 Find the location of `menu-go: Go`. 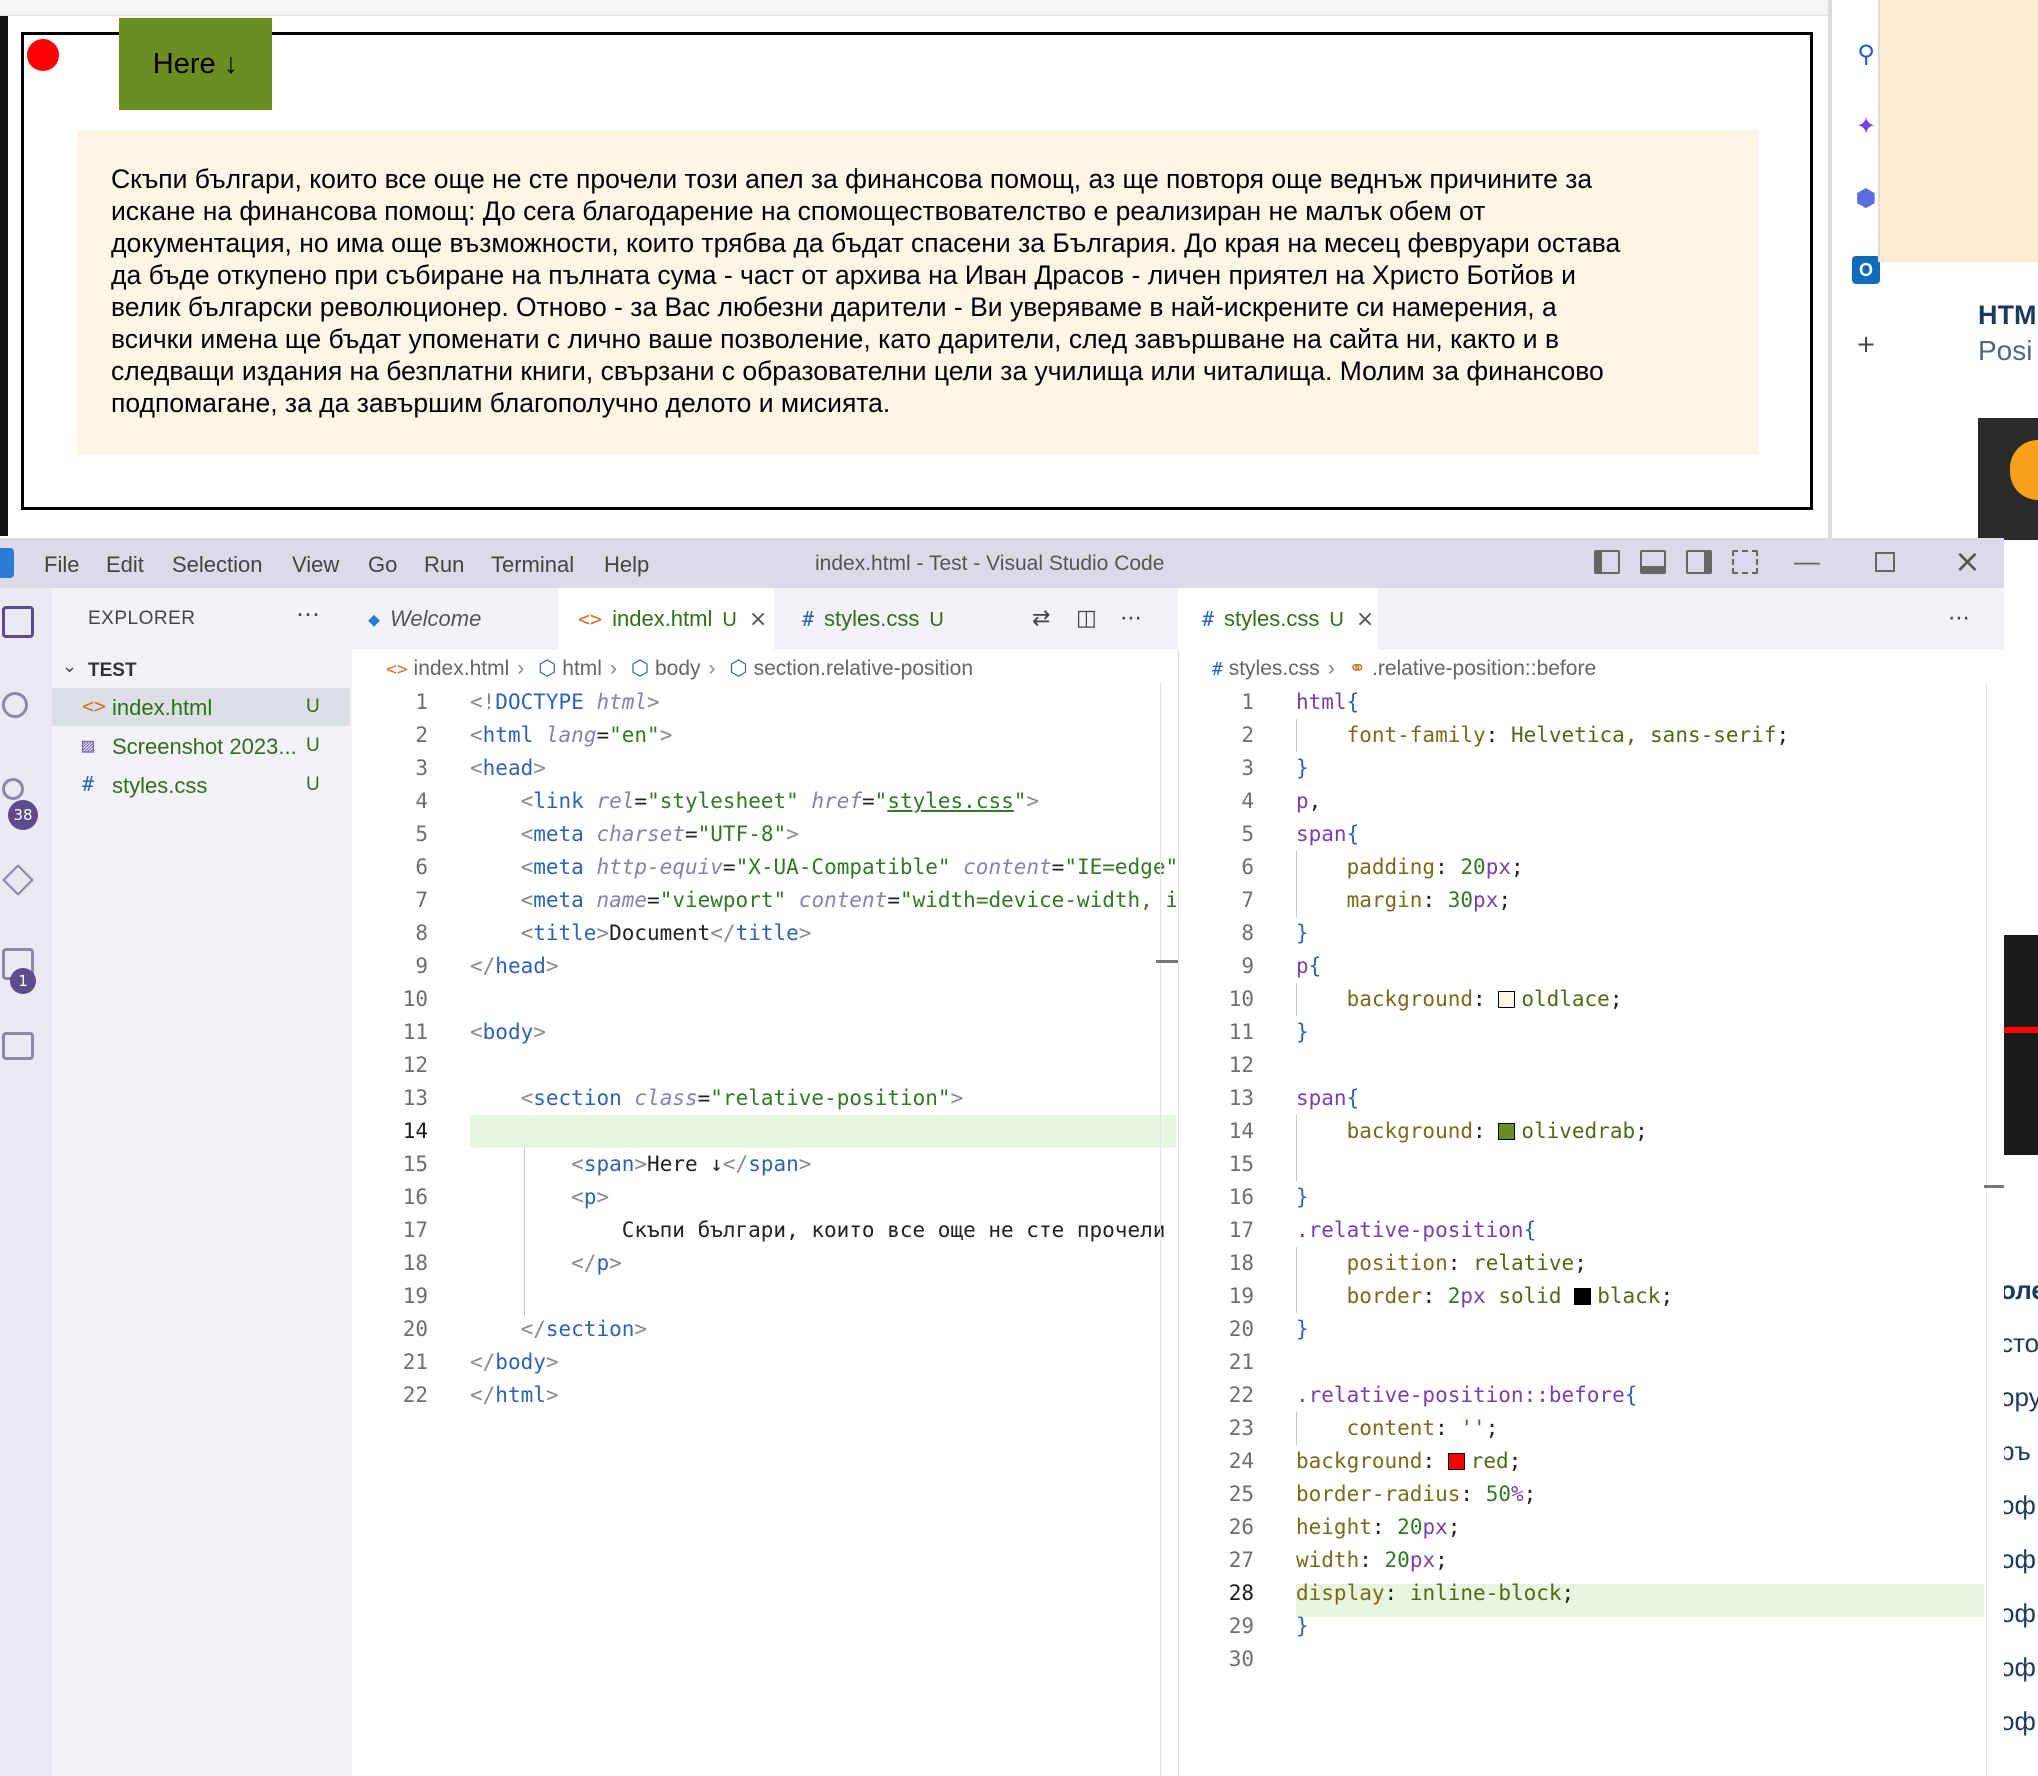

menu-go: Go is located at coordinates (382, 565).